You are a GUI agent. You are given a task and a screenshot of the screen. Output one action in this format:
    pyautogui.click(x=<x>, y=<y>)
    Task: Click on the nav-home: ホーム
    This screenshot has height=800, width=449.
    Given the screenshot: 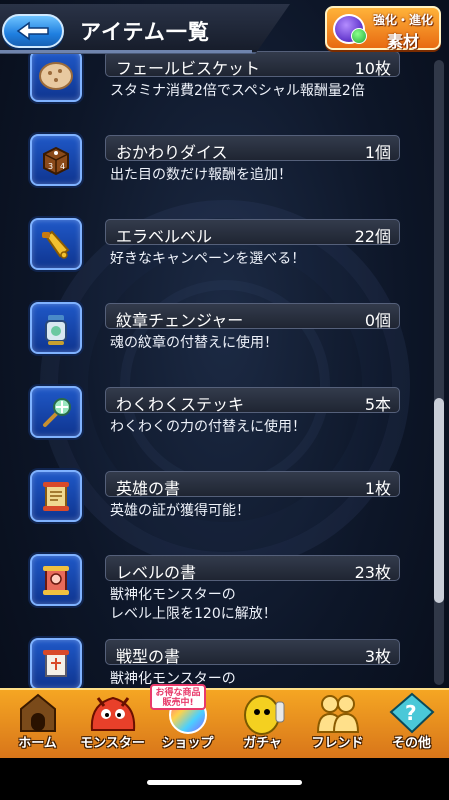 What is the action you would take?
    pyautogui.click(x=37, y=723)
    